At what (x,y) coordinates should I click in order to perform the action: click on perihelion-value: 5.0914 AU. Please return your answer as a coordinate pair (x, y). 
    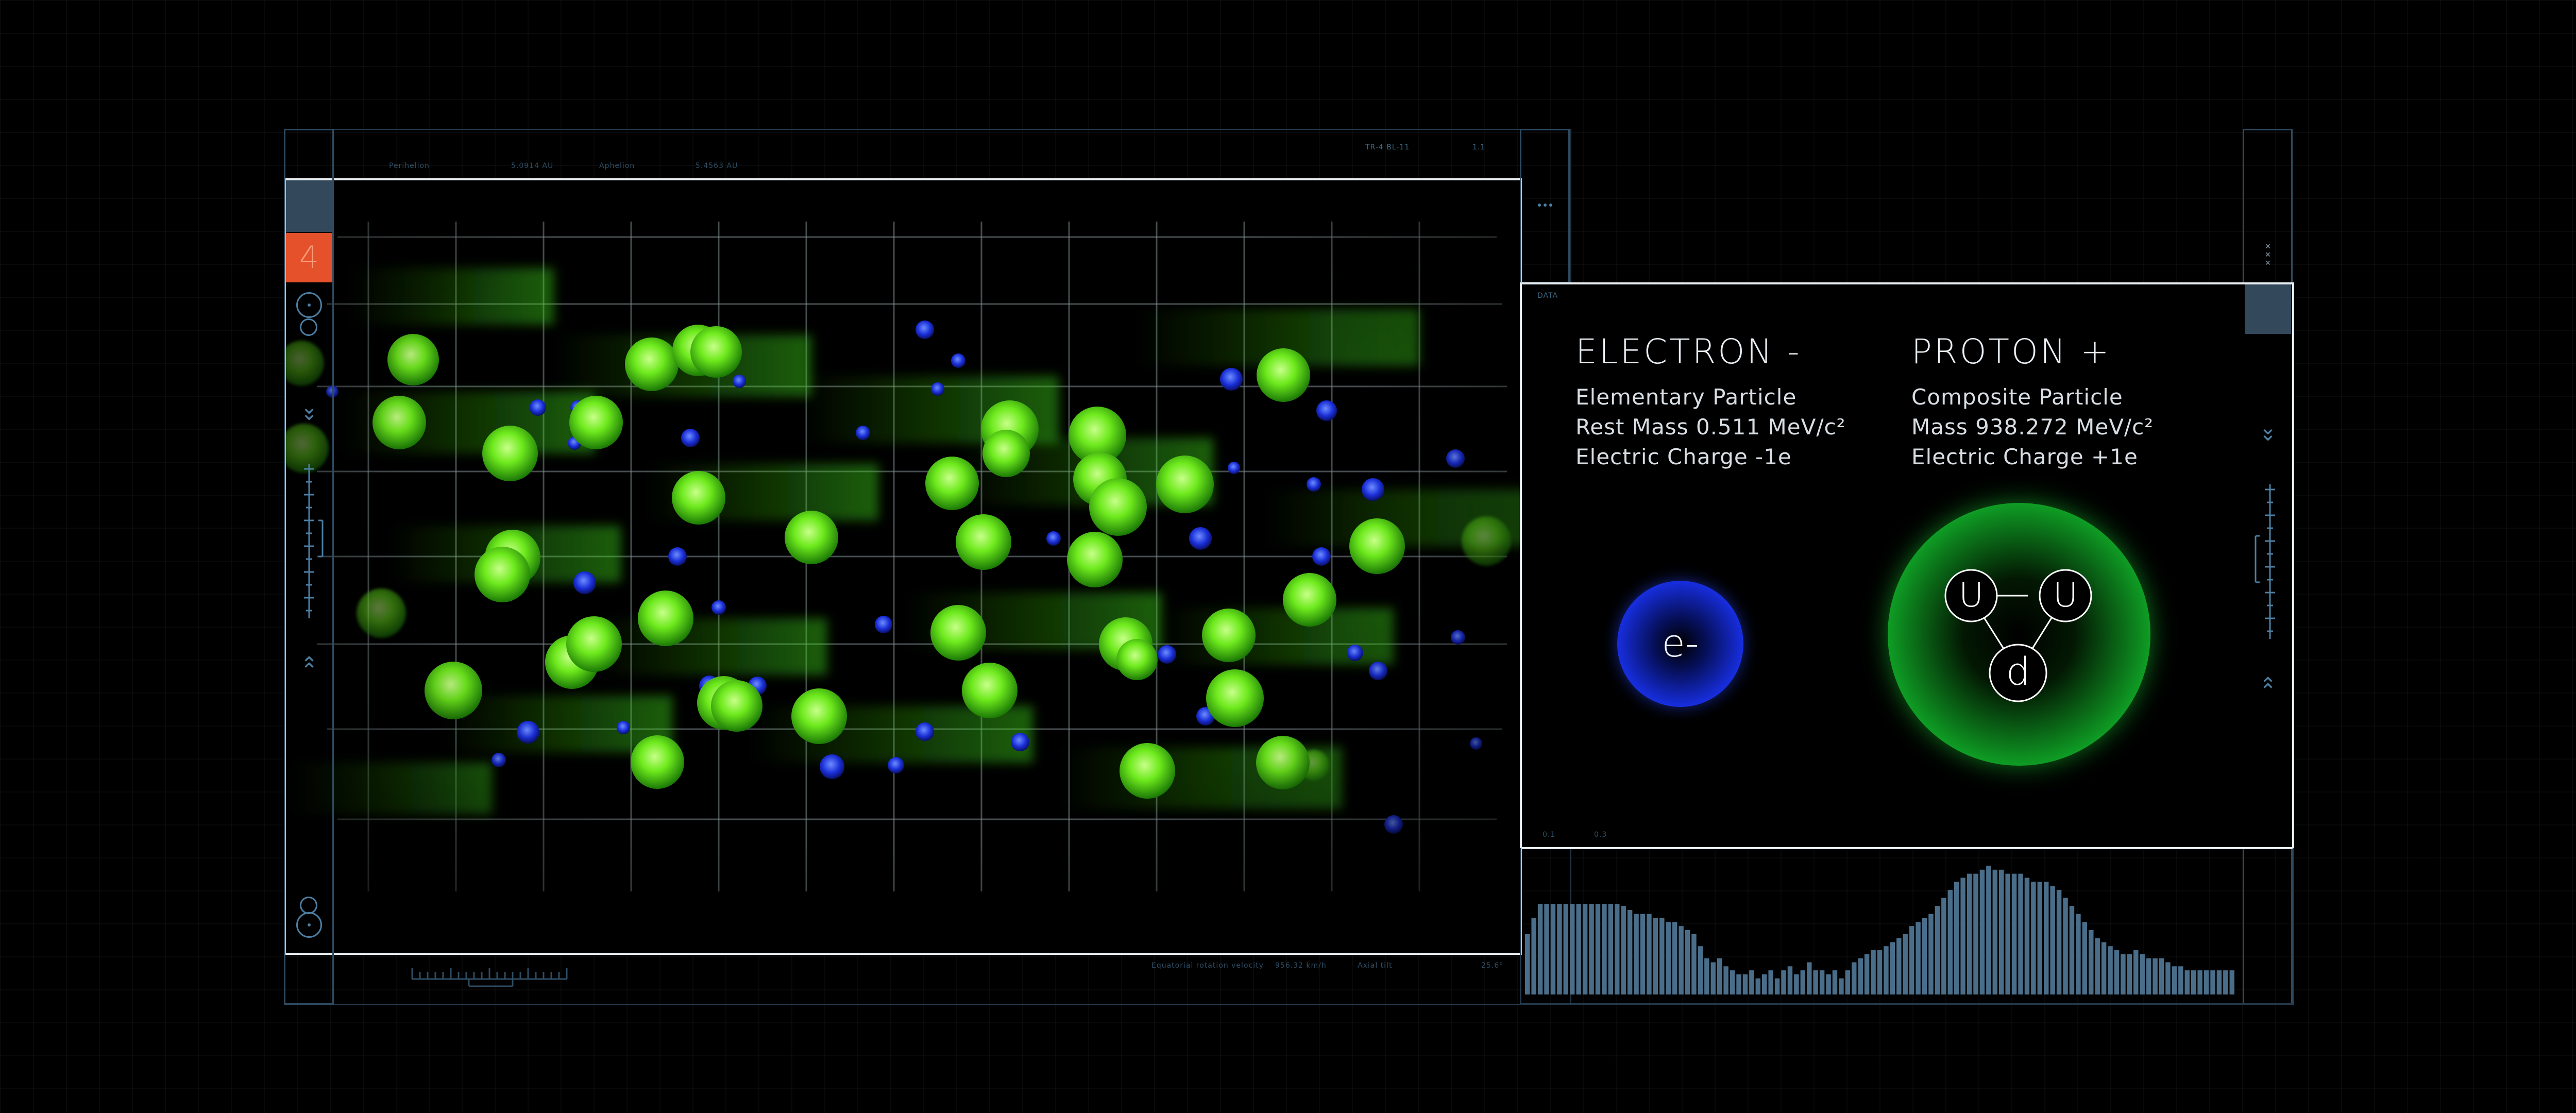
    Looking at the image, I should click on (532, 166).